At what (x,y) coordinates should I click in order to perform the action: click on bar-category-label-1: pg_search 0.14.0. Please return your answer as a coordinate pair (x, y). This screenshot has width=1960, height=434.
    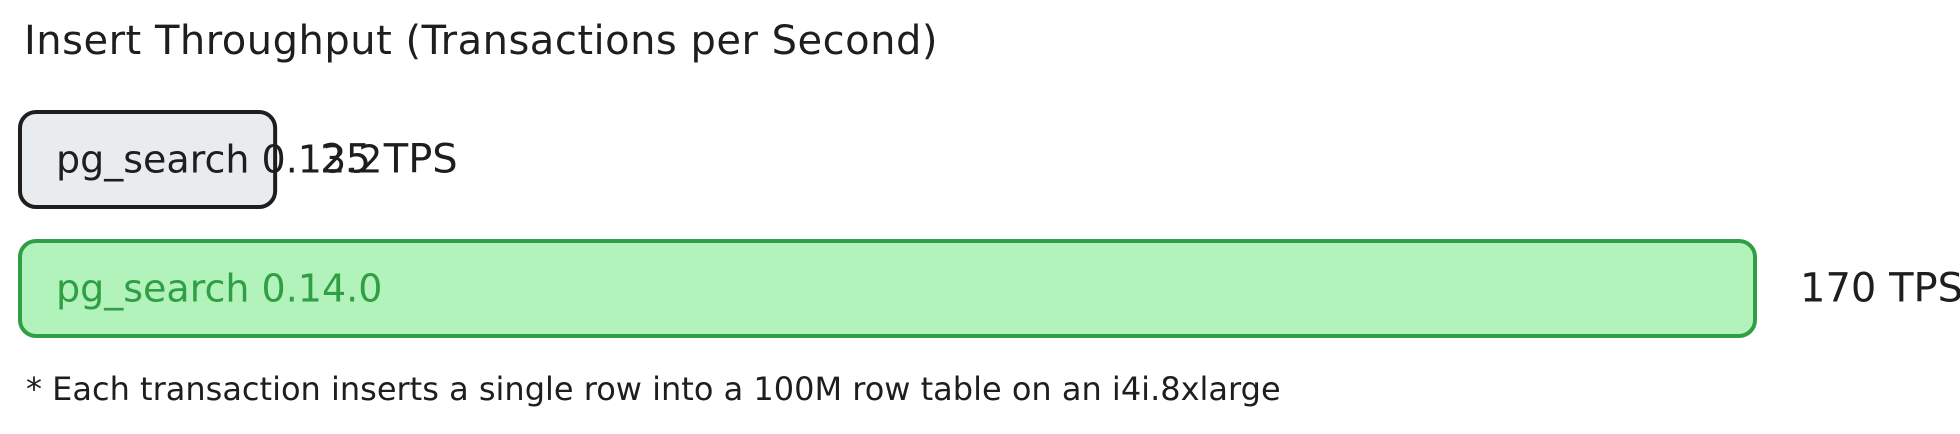
    Looking at the image, I should click on (219, 289).